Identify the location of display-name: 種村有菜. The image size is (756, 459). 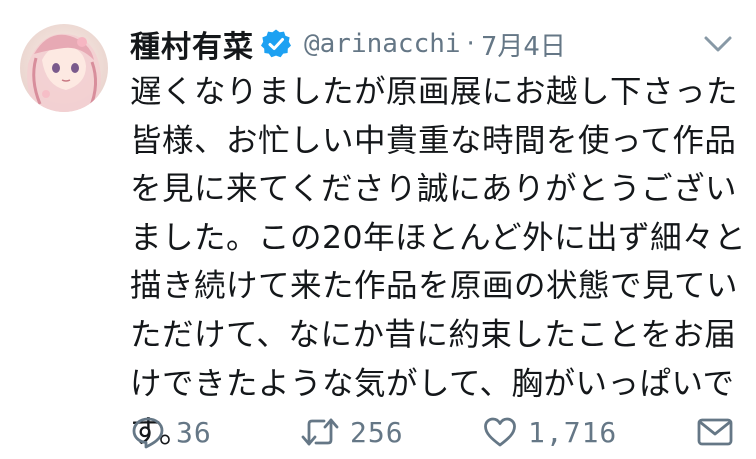
(192, 44).